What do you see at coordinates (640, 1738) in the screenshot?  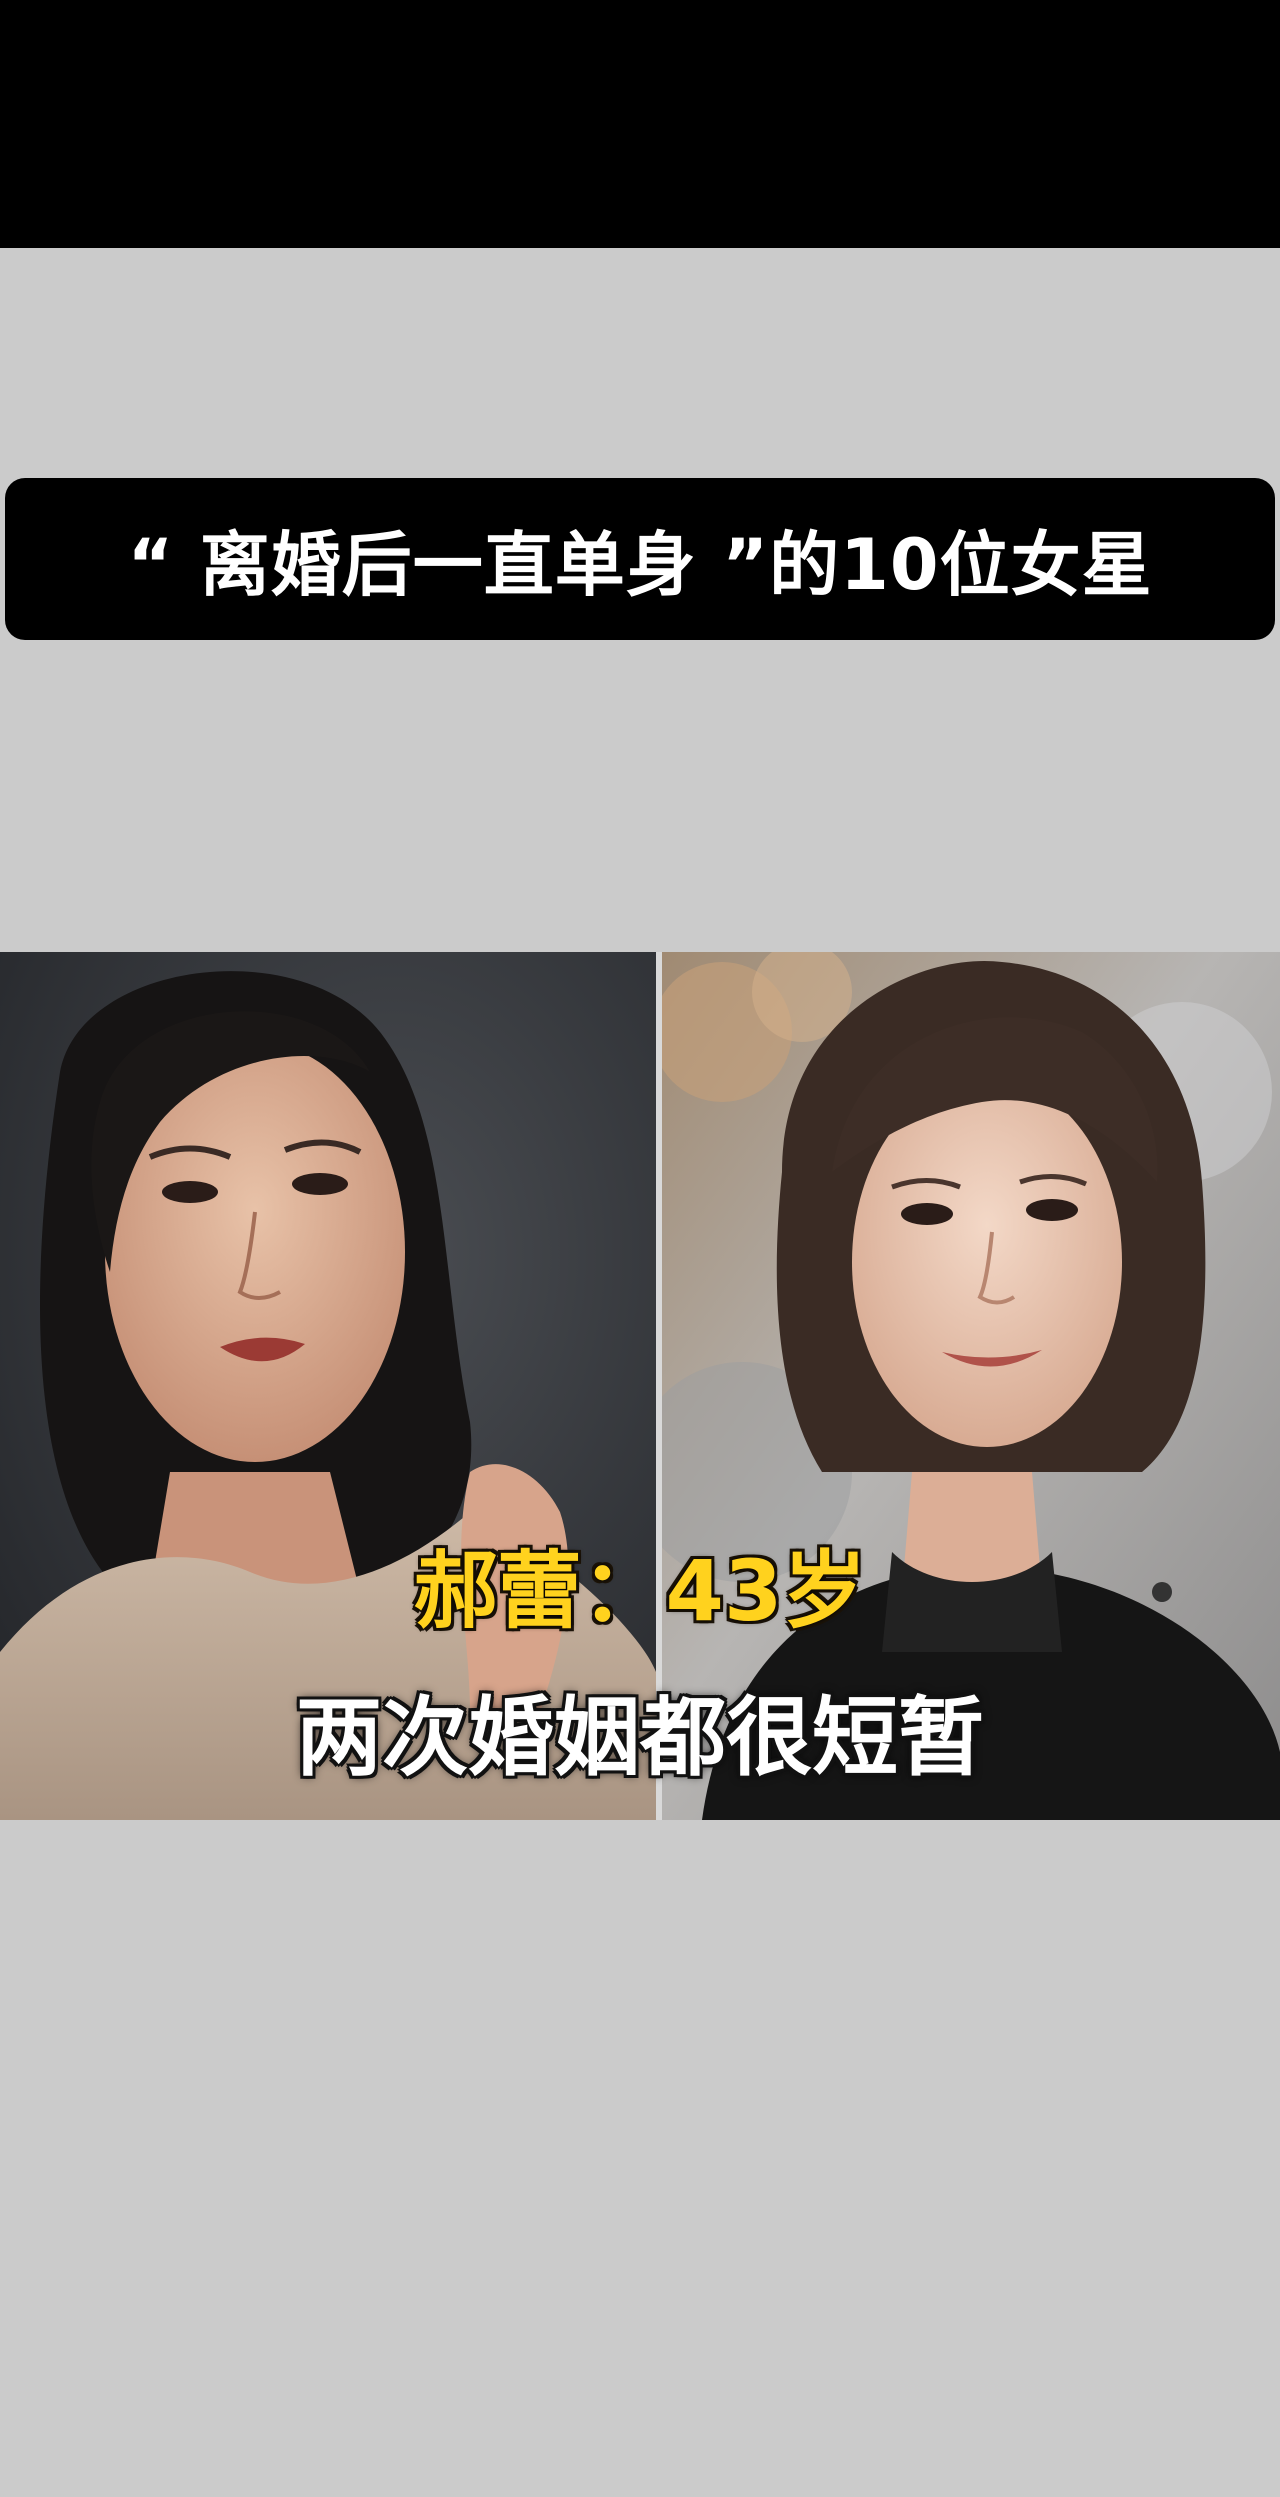 I see `description-caption: 两次婚姻都很短暂` at bounding box center [640, 1738].